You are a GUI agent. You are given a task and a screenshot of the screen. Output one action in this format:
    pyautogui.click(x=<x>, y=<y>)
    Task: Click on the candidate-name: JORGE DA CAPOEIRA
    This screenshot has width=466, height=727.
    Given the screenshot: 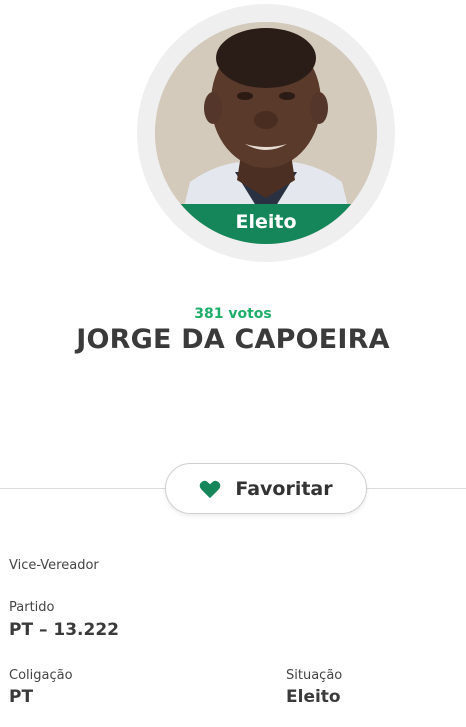 What is the action you would take?
    pyautogui.click(x=233, y=339)
    